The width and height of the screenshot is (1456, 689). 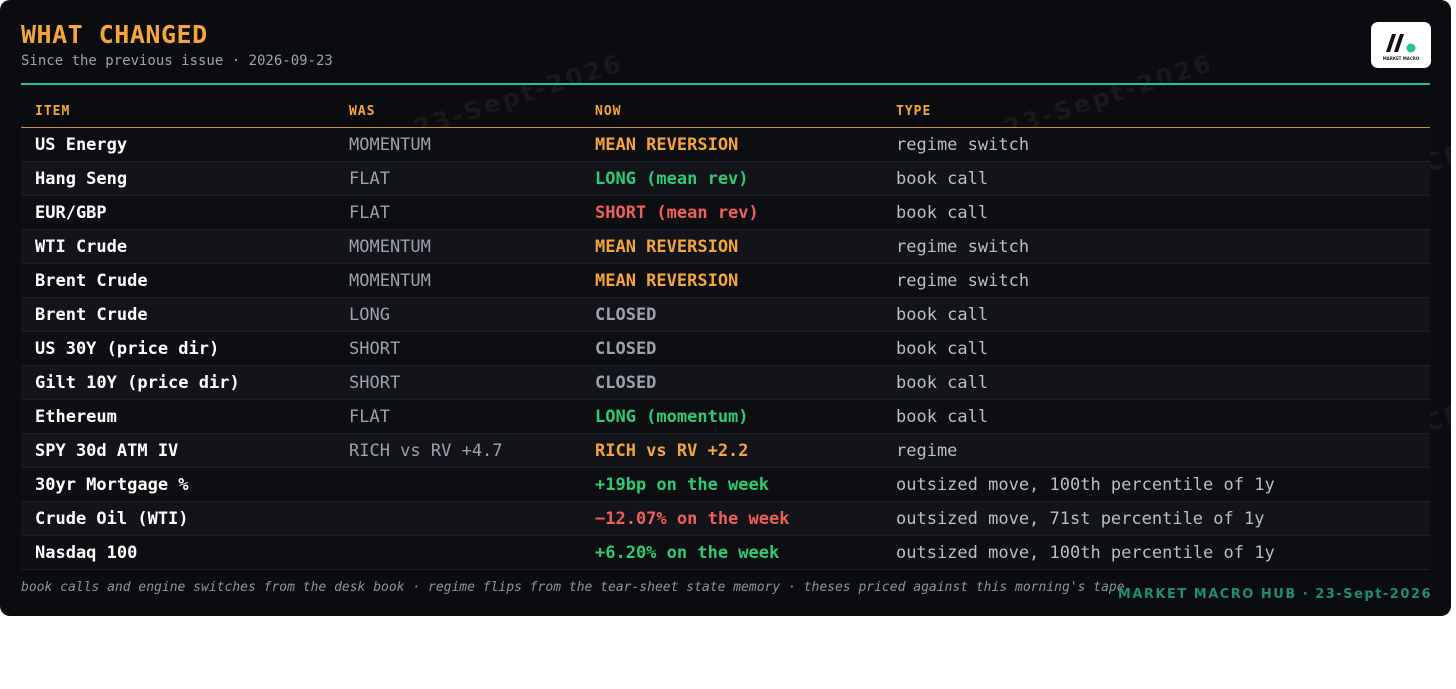 I want to click on page-subtitle: Since the previous issue · 2026-09-23, so click(x=177, y=61).